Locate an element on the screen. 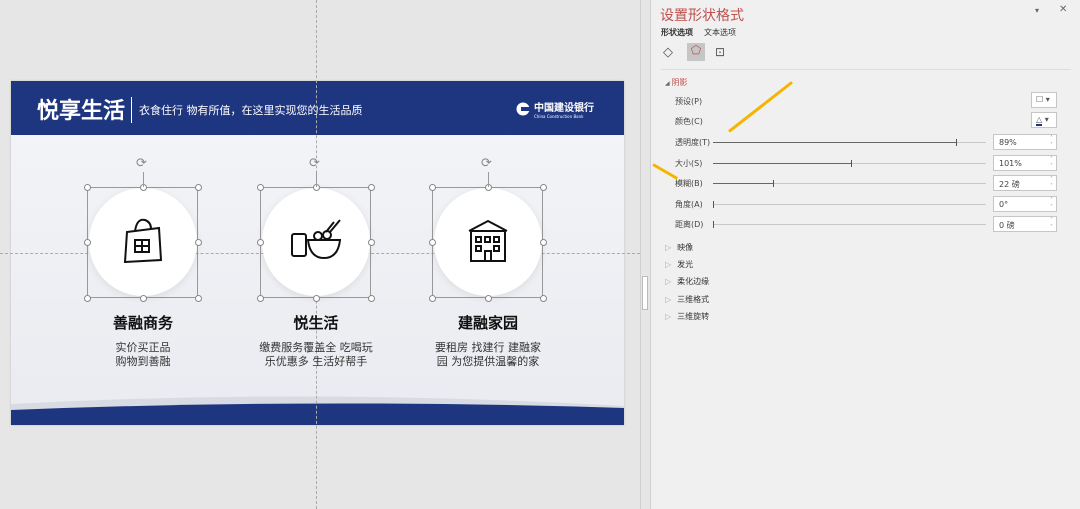  food-bowl-icon is located at coordinates (316, 242).